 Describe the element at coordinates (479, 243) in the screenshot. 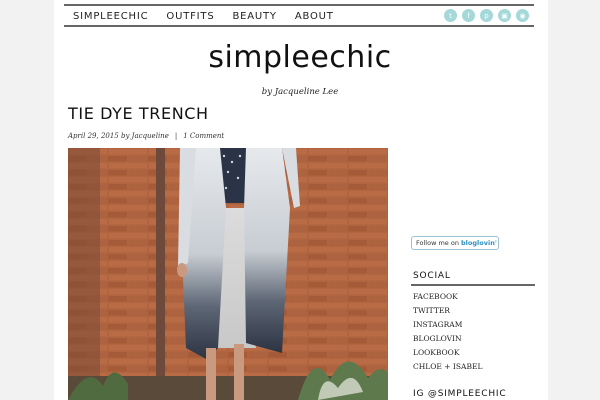

I see `bloglovin-brand: bloglovin'` at that location.